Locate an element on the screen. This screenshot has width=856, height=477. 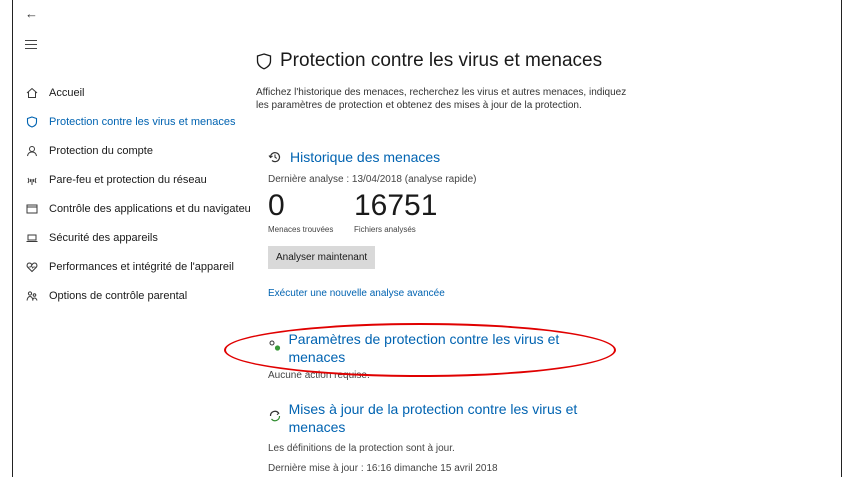
sidebar-item-home: Accueil is located at coordinates (138, 92).